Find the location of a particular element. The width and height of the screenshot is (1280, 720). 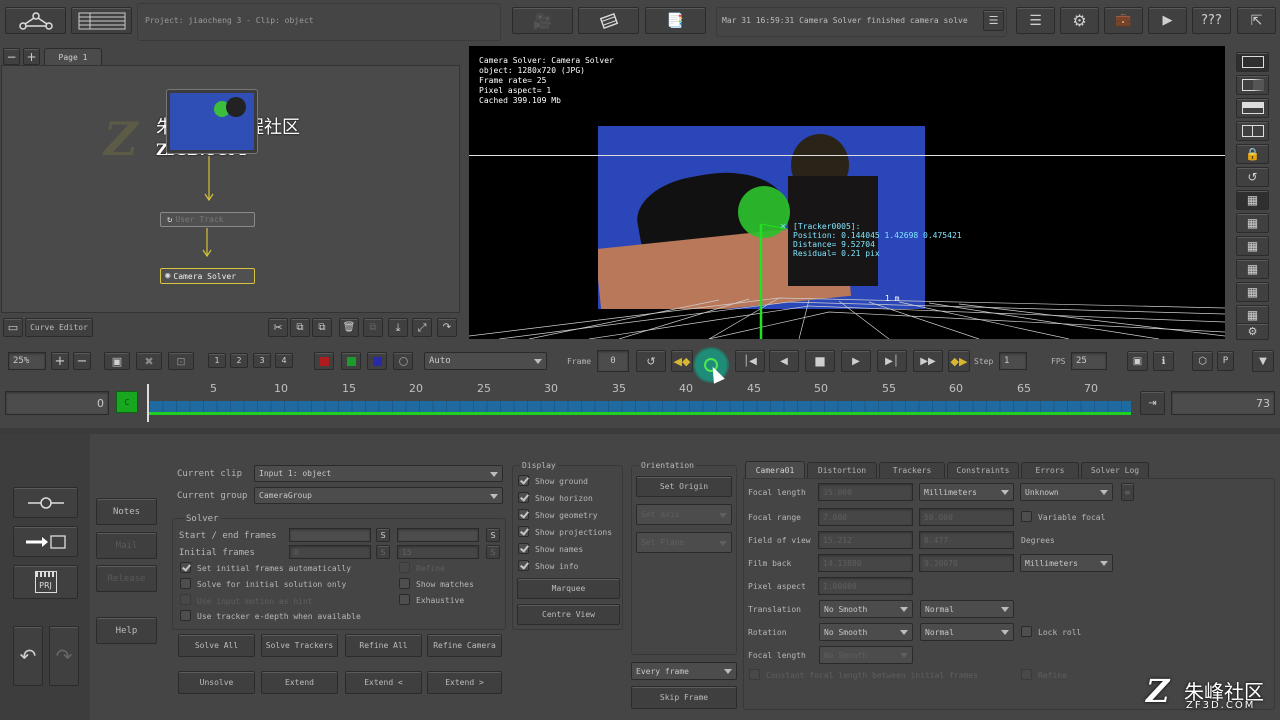

playhead is located at coordinates (148, 403).